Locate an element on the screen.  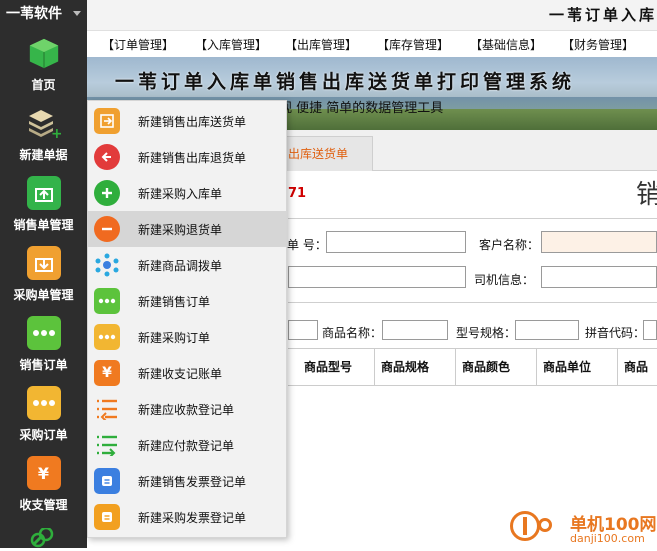
banner-title: 一苇订单入库单销售出库送货单打印管理系统 is located at coordinates (345, 82).